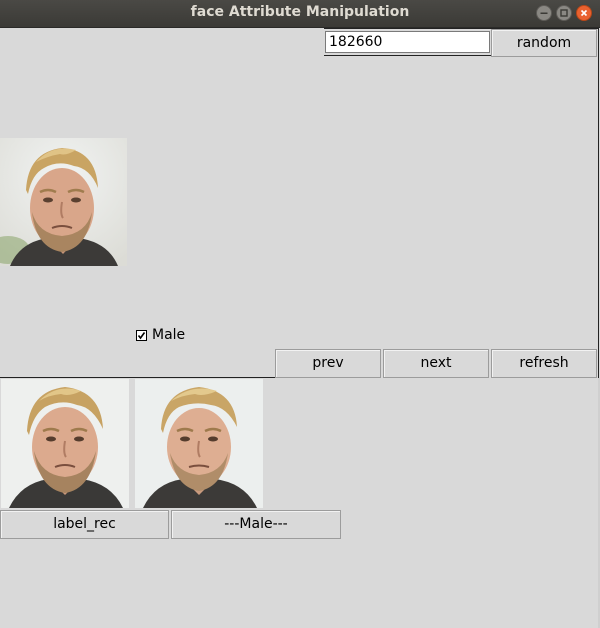 The image size is (600, 628). What do you see at coordinates (256, 524) in the screenshot?
I see `attribute-male-button: ---Male---` at bounding box center [256, 524].